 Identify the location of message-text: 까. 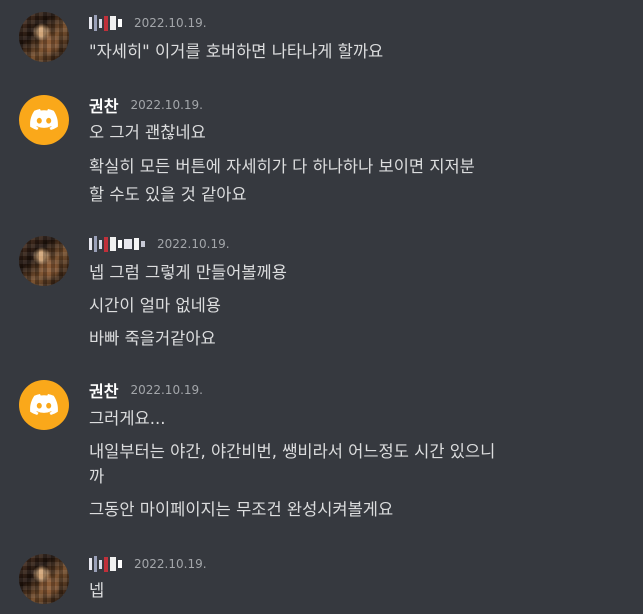
(97, 476).